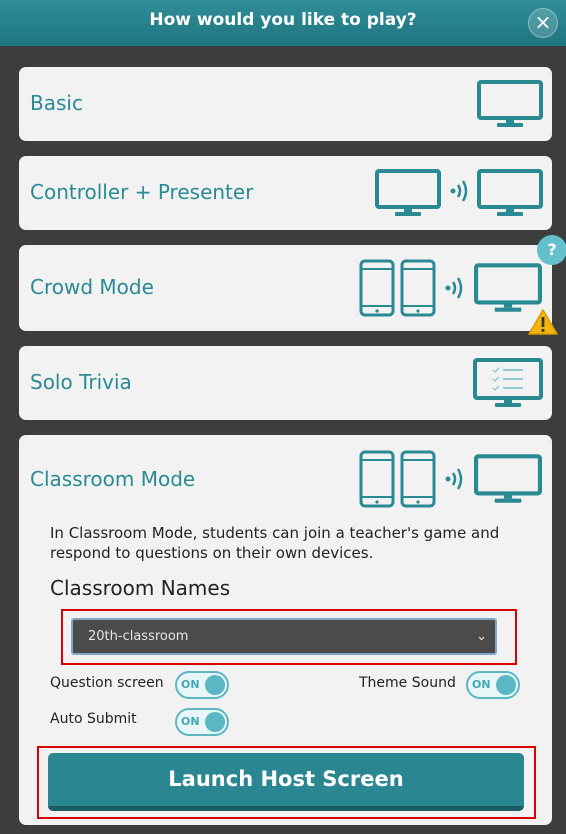  I want to click on mode-label: Crowd Mode, so click(92, 287).